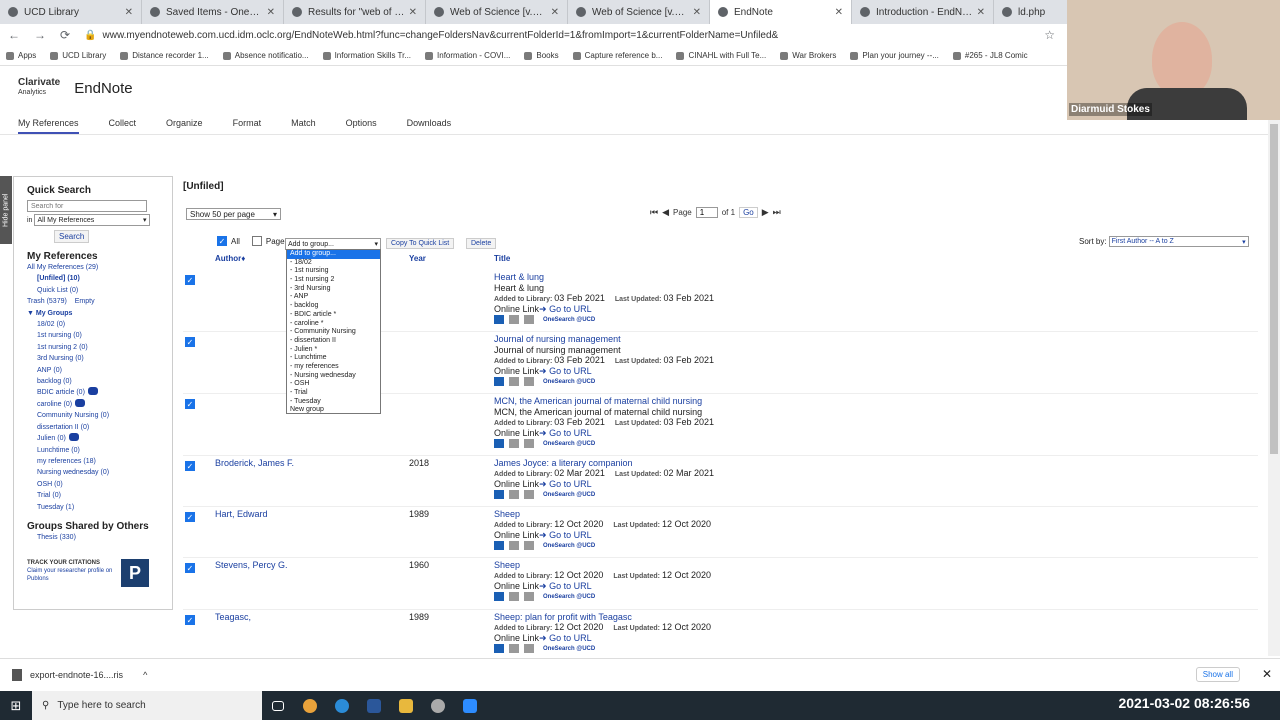 This screenshot has height=720, width=1280. Describe the element at coordinates (333, 384) in the screenshot. I see `dropdown-option: - OSH` at that location.